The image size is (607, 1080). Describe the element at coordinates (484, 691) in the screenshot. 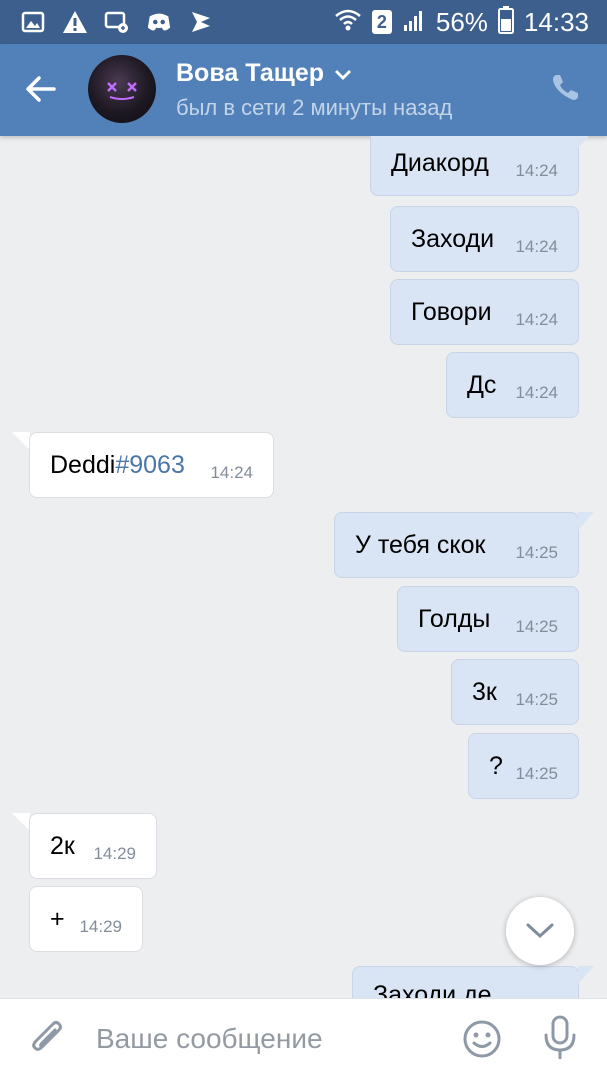

I see `message-text: 3к` at that location.